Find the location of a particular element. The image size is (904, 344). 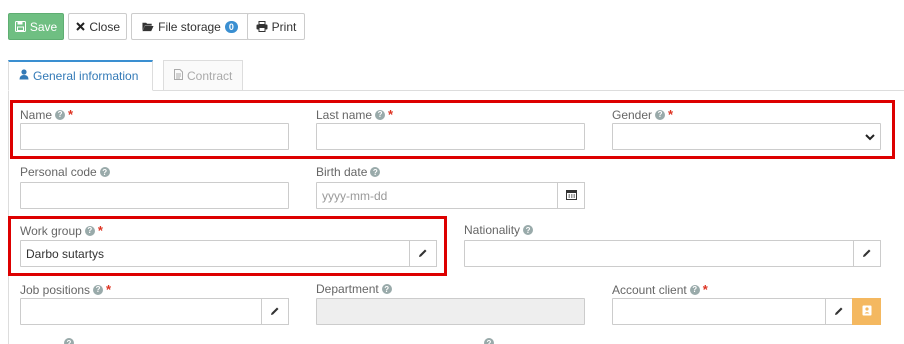

tab-general-information: General information is located at coordinates (80, 75).